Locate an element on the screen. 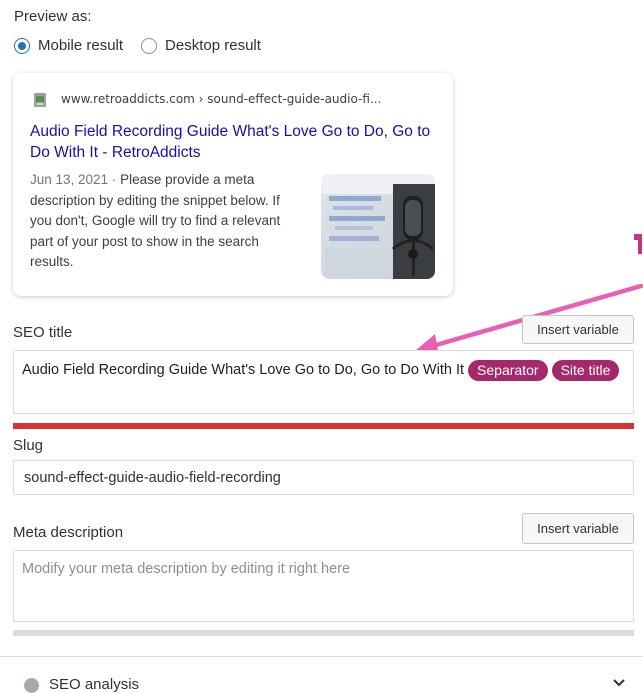  seo-title-length-progress is located at coordinates (323, 426).